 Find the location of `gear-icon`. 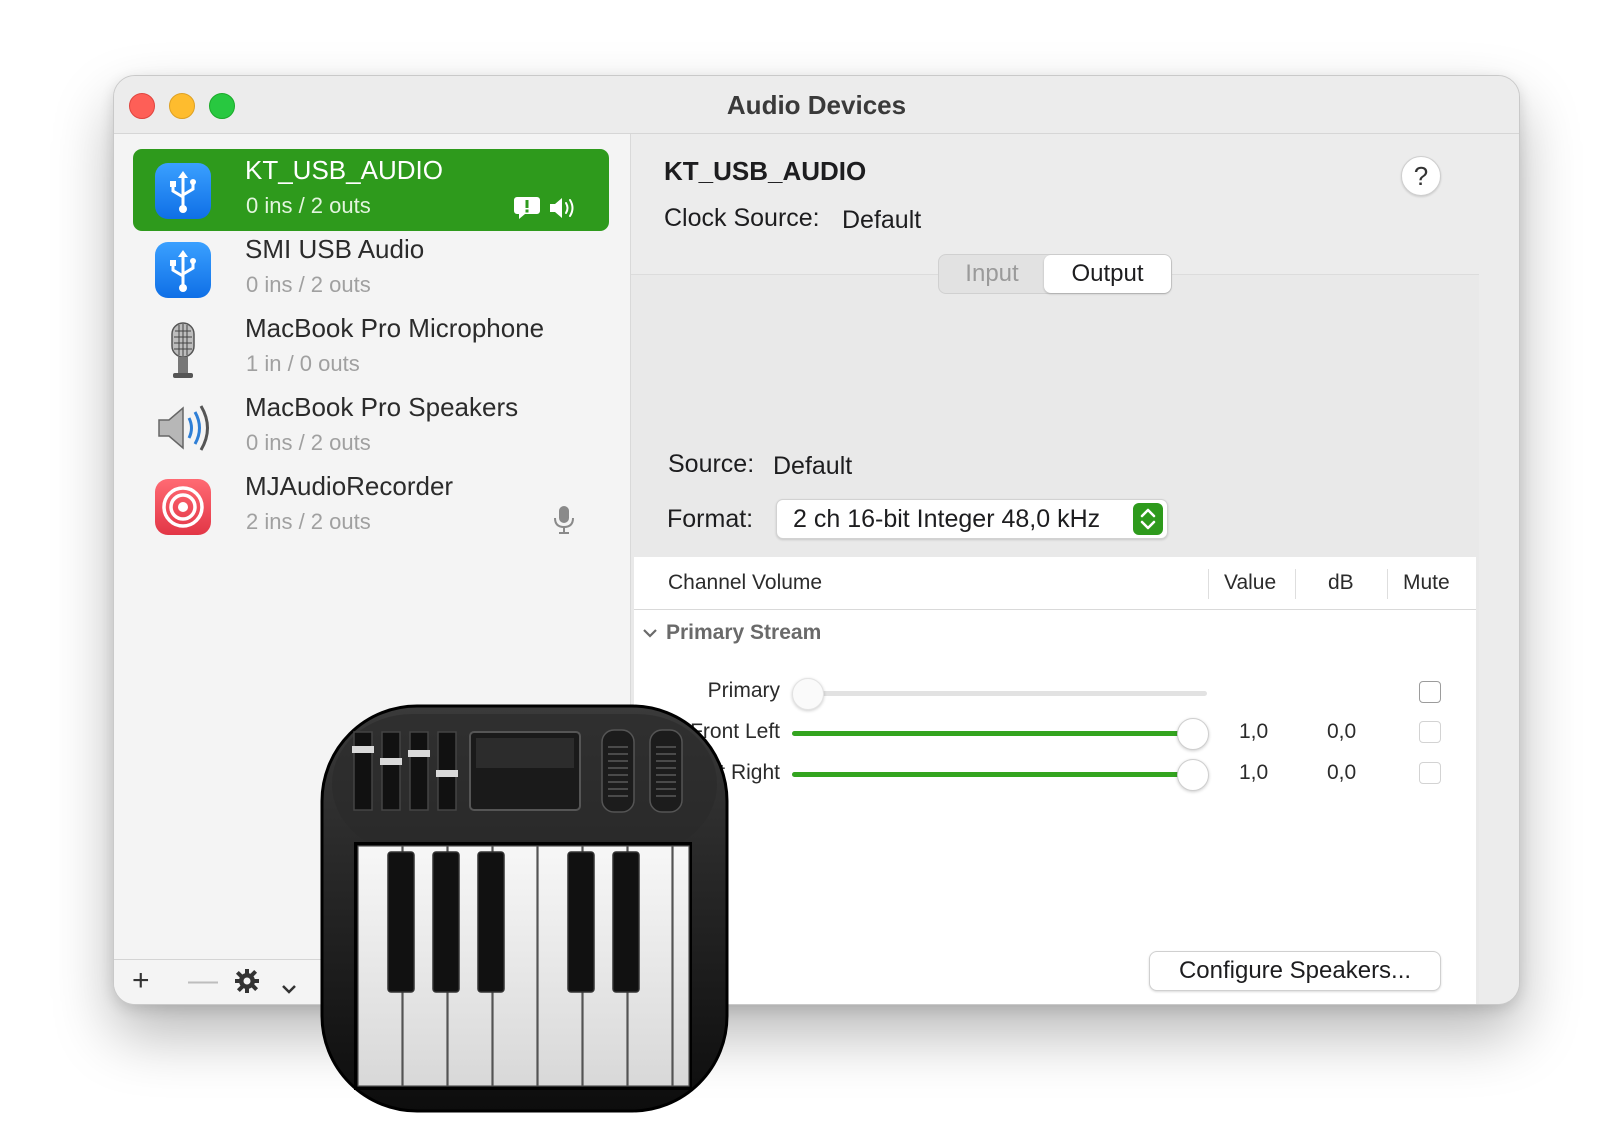

gear-icon is located at coordinates (247, 985).